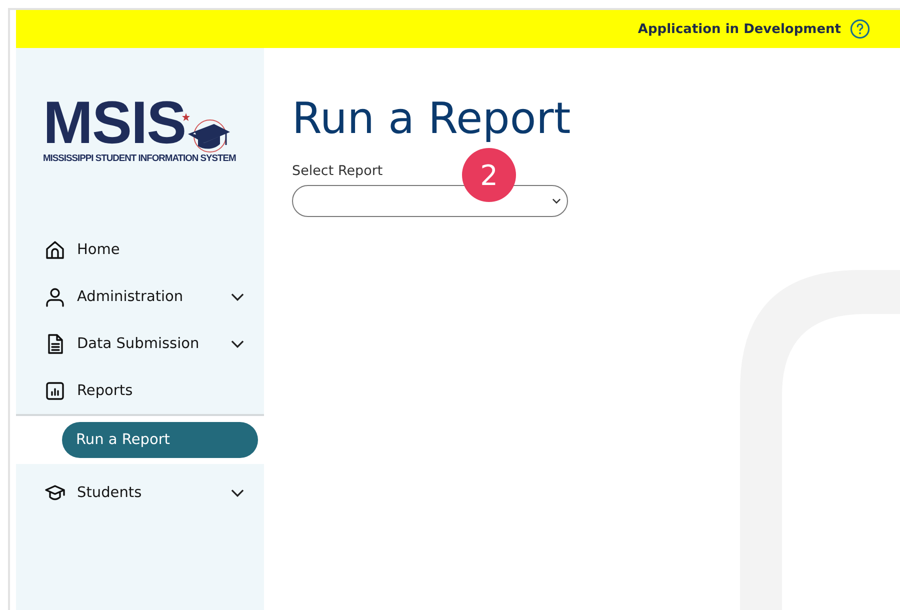 Image resolution: width=900 pixels, height=610 pixels. I want to click on logo-wordmark: MSIS, so click(114, 123).